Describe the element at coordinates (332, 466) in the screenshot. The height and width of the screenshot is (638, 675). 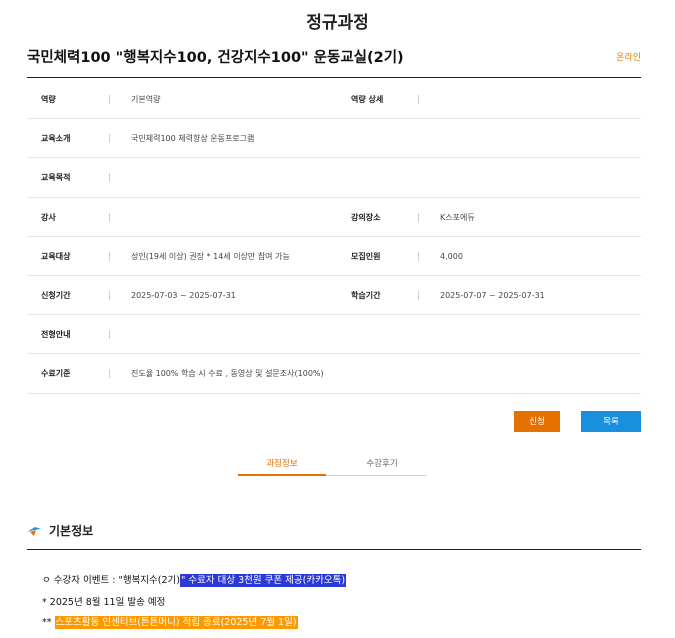
I see `course-tabs: 과정정보 수강후기` at that location.